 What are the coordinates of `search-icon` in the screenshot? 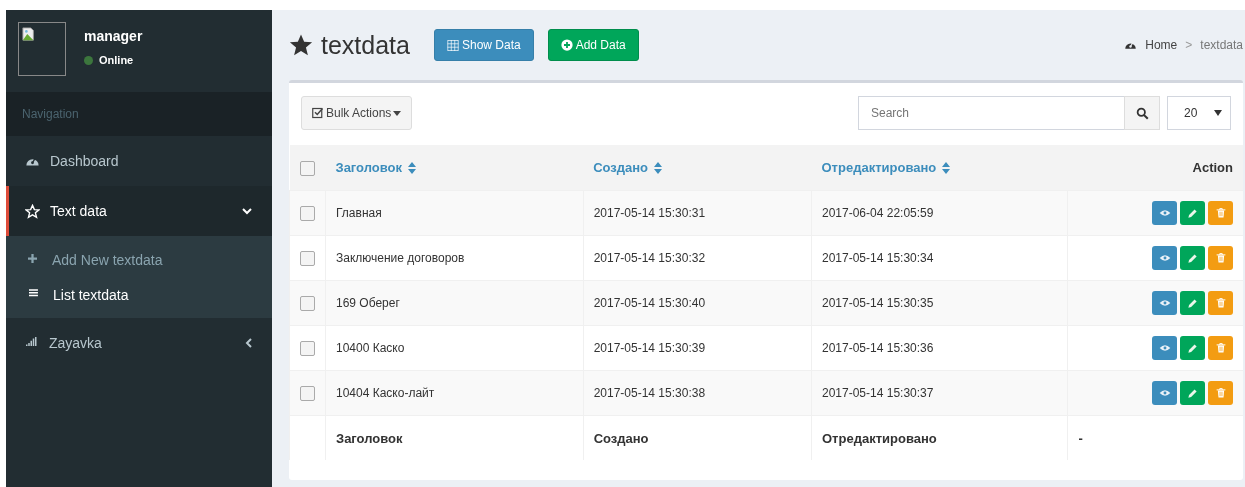 It's located at (1142, 113).